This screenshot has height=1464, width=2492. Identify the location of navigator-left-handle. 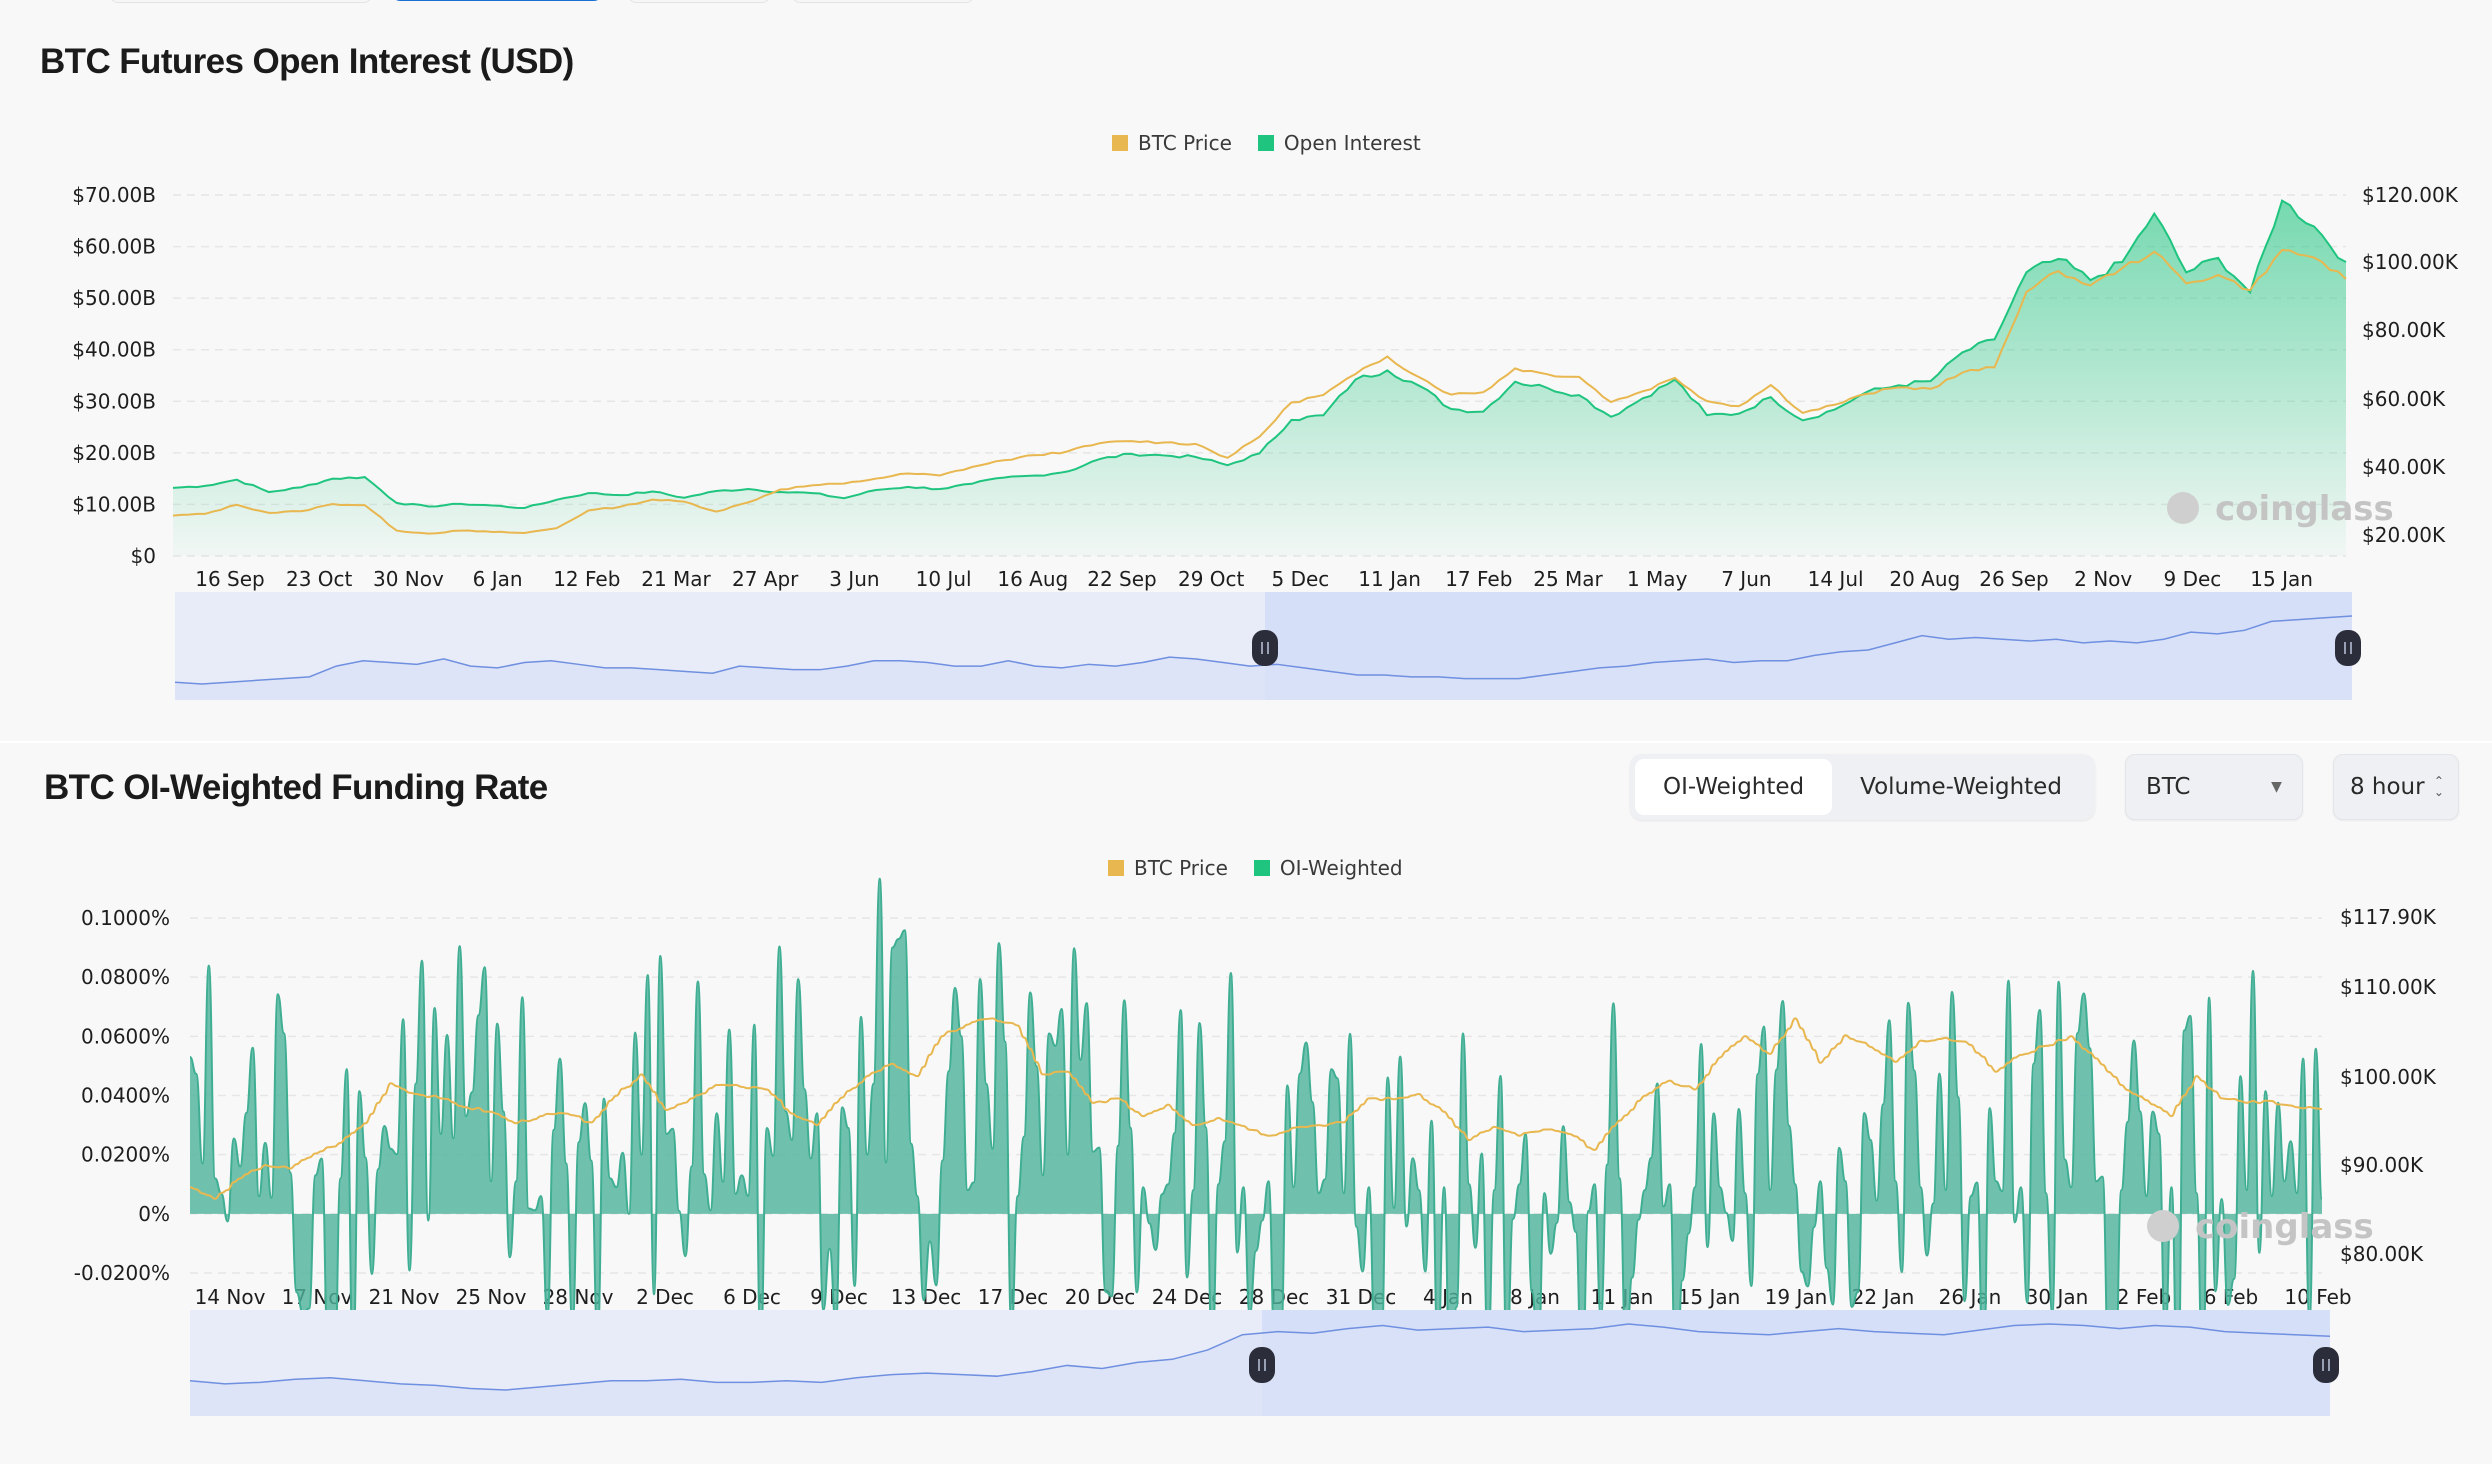
(1262, 1365).